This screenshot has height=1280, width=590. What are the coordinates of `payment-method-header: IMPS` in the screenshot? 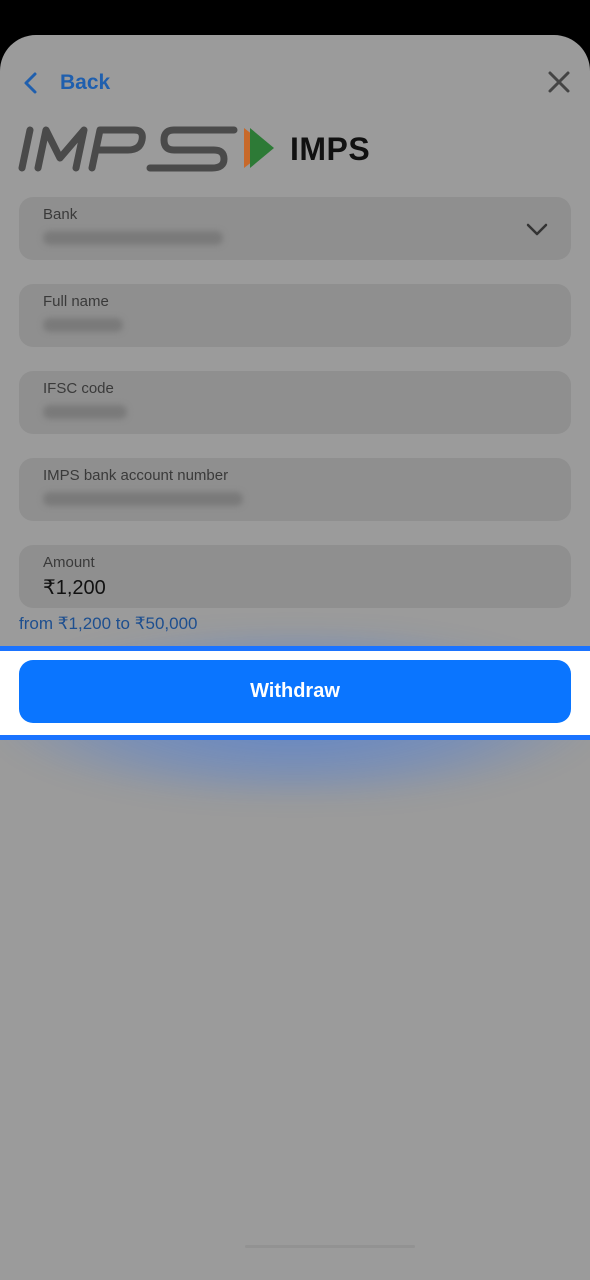 It's located at (194, 149).